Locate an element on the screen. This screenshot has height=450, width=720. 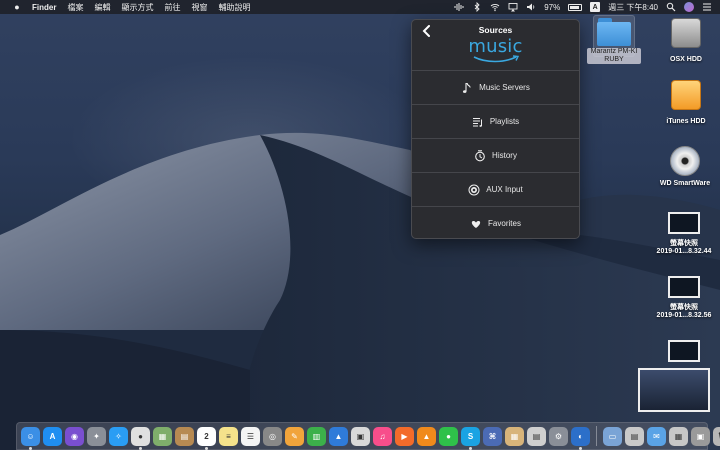
desktop-disk-wd-smartware: WD SmartWare is located at coordinates (685, 167).